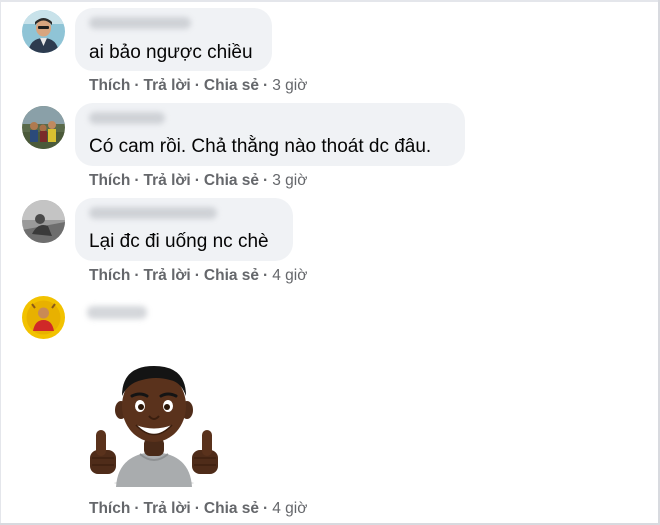 The height and width of the screenshot is (525, 660). What do you see at coordinates (260, 146) in the screenshot?
I see `comment-text: Có cam rồi. Chả thằng nào thoát dc đâu.` at bounding box center [260, 146].